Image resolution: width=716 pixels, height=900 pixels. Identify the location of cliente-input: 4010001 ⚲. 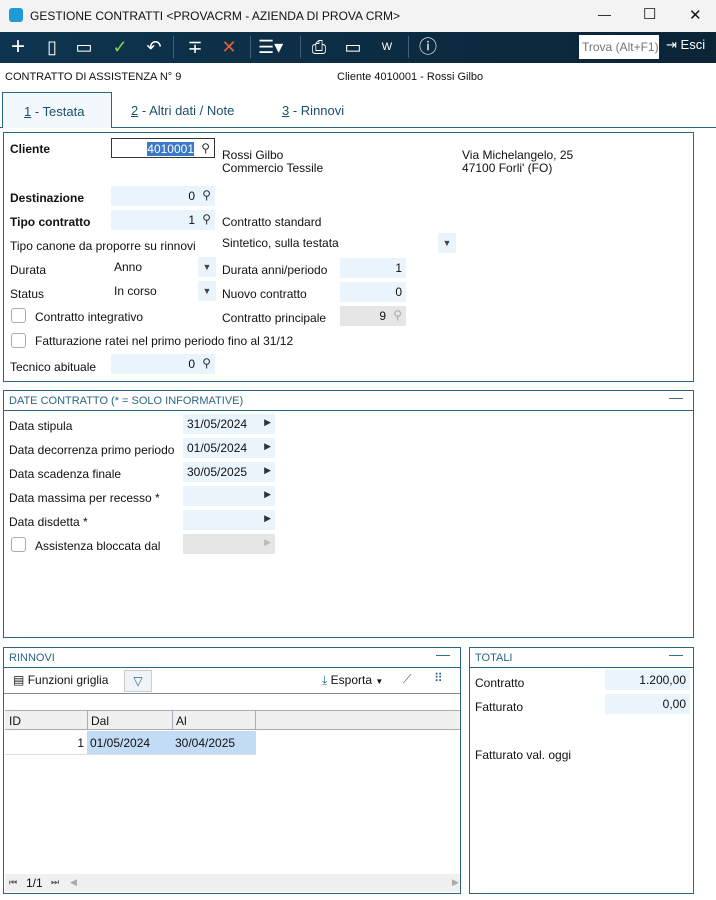
(163, 148).